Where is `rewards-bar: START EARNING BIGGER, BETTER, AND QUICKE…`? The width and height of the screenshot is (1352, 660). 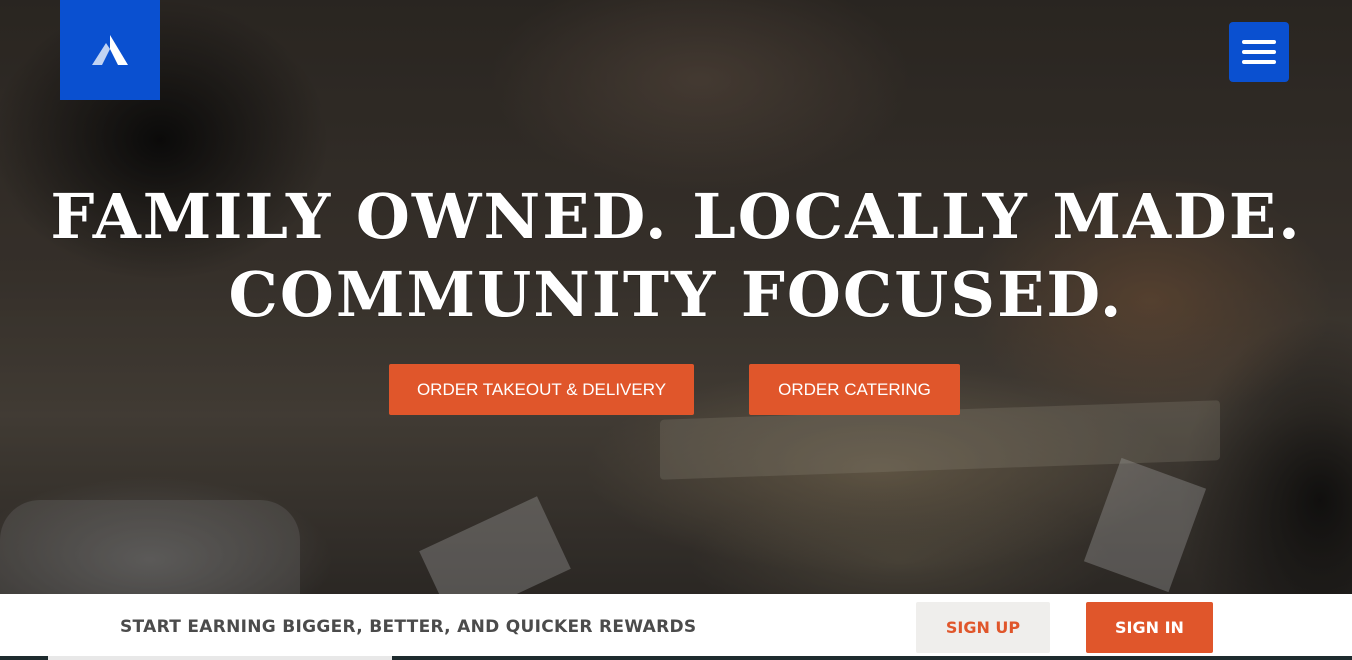 rewards-bar: START EARNING BIGGER, BETTER, AND QUICKE… is located at coordinates (676, 627).